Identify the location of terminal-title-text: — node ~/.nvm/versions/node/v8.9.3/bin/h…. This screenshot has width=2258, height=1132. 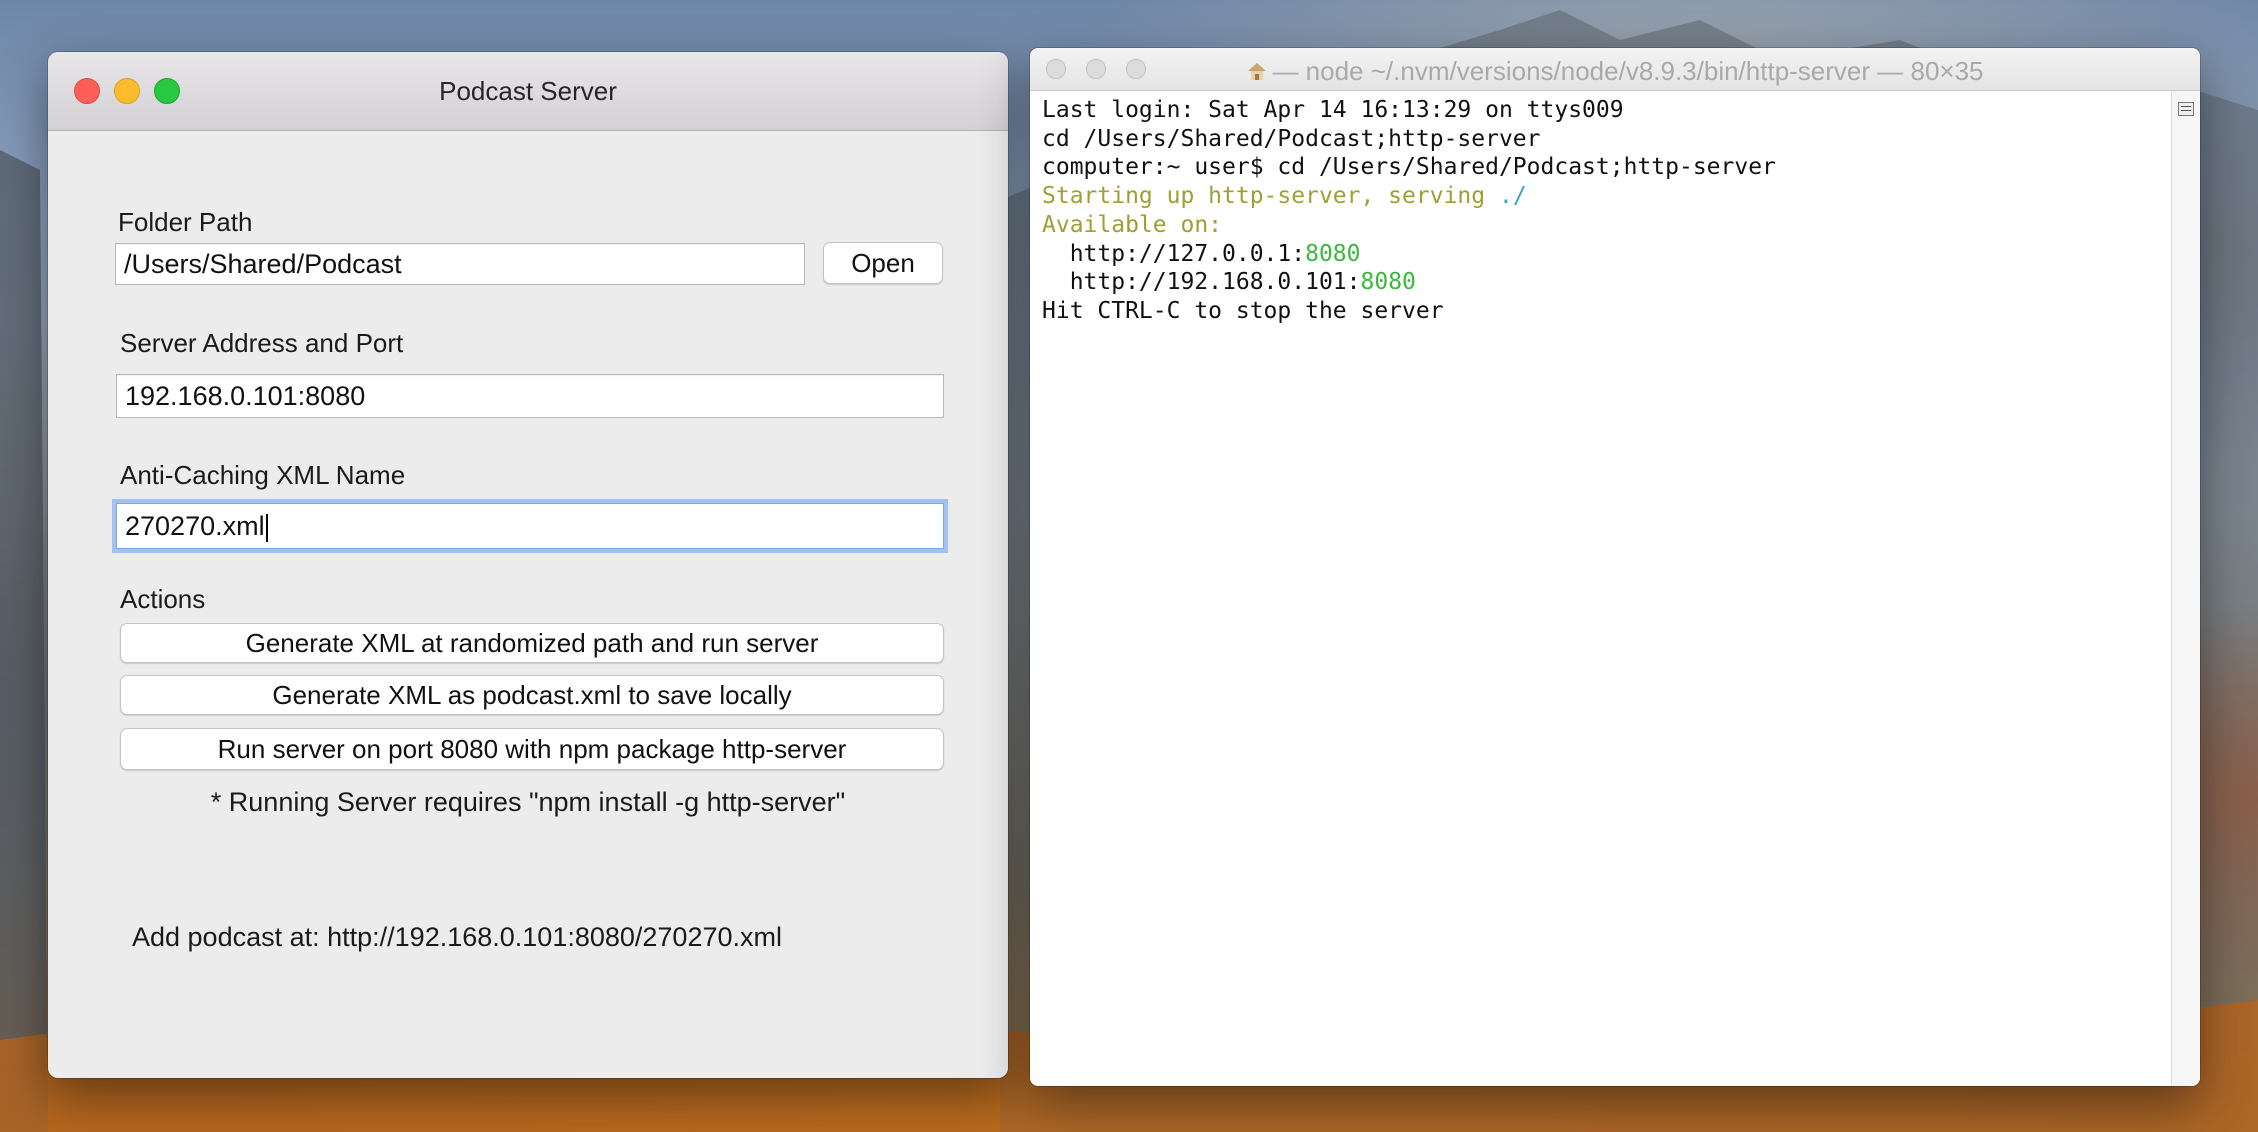
(1628, 71).